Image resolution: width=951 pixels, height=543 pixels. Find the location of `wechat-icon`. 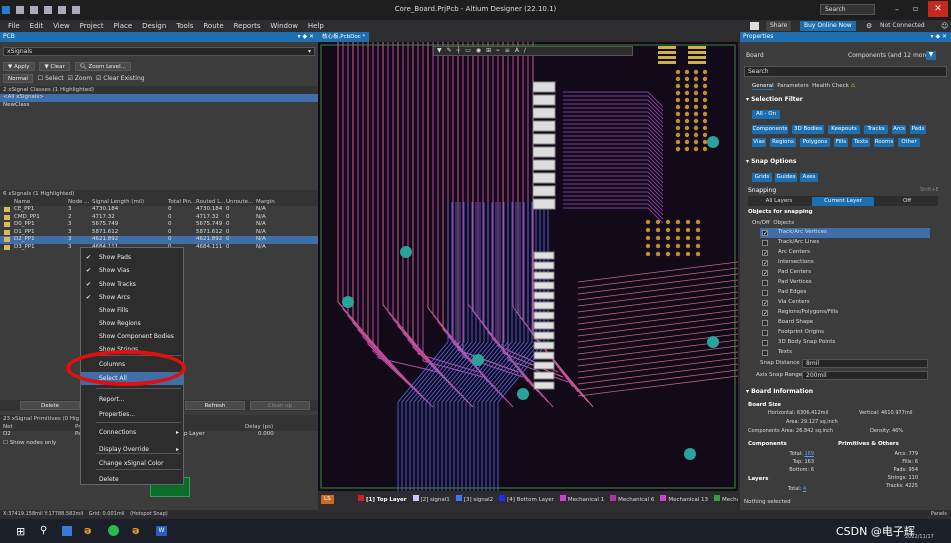

wechat-icon is located at coordinates (113, 530).